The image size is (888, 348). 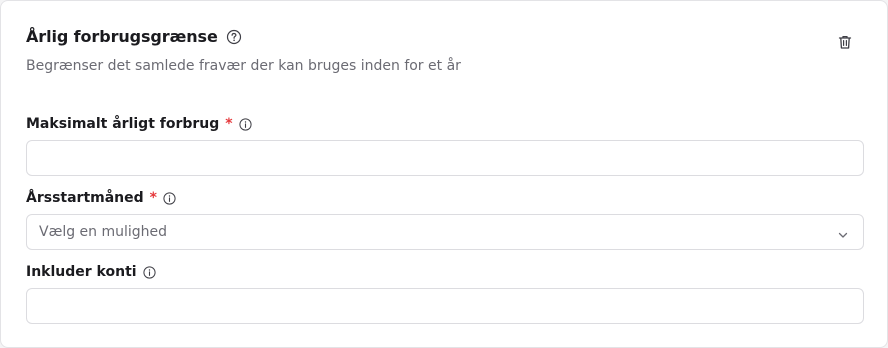 I want to click on max-annual-label: Maksimalt årligt forbrug, so click(x=123, y=124).